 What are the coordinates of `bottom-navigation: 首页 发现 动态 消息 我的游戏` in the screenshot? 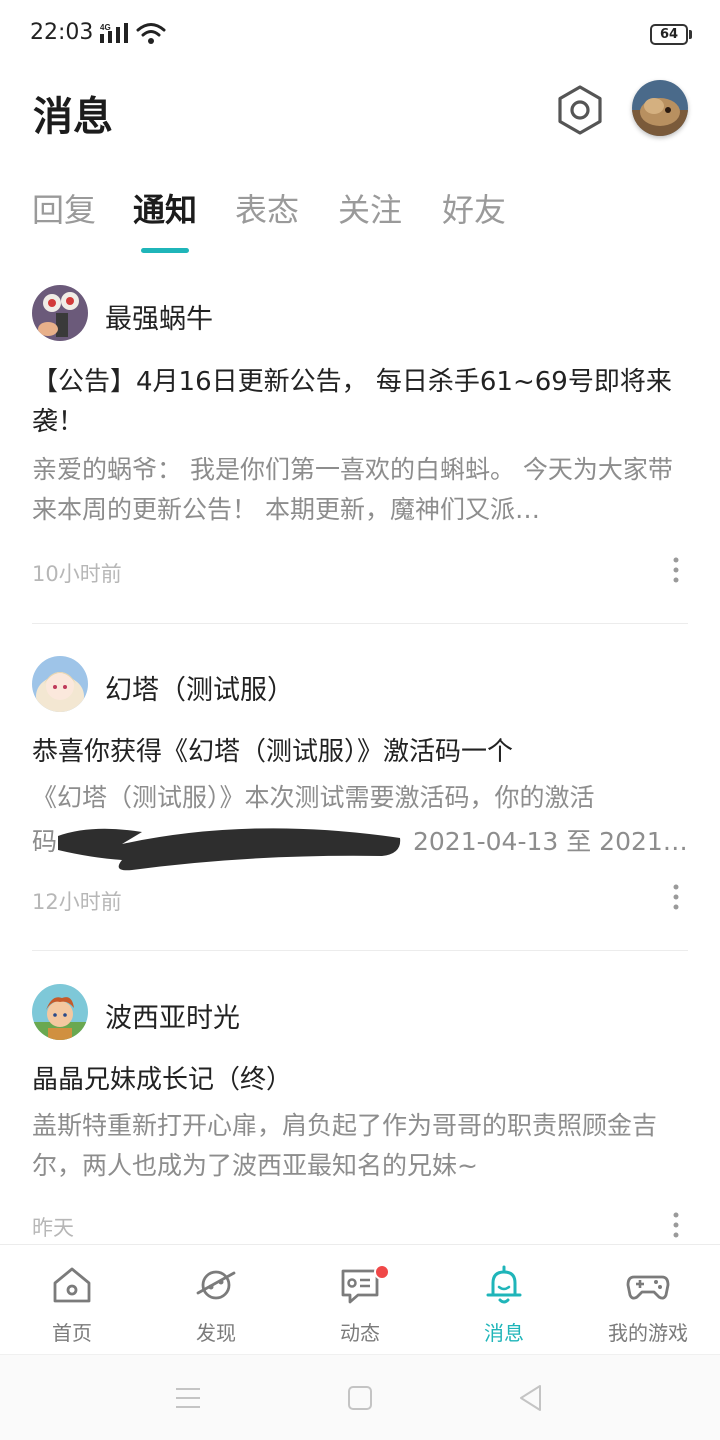 It's located at (360, 1299).